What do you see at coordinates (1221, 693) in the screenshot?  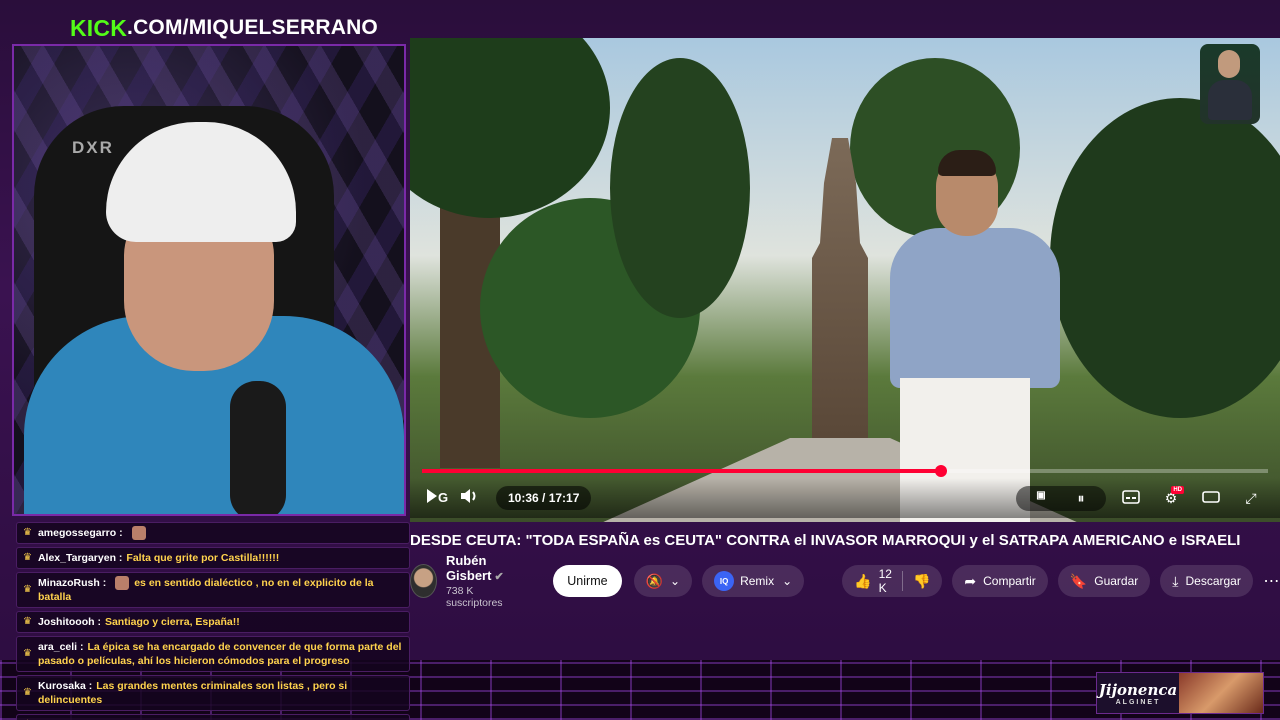 I see `sponsor-image` at bounding box center [1221, 693].